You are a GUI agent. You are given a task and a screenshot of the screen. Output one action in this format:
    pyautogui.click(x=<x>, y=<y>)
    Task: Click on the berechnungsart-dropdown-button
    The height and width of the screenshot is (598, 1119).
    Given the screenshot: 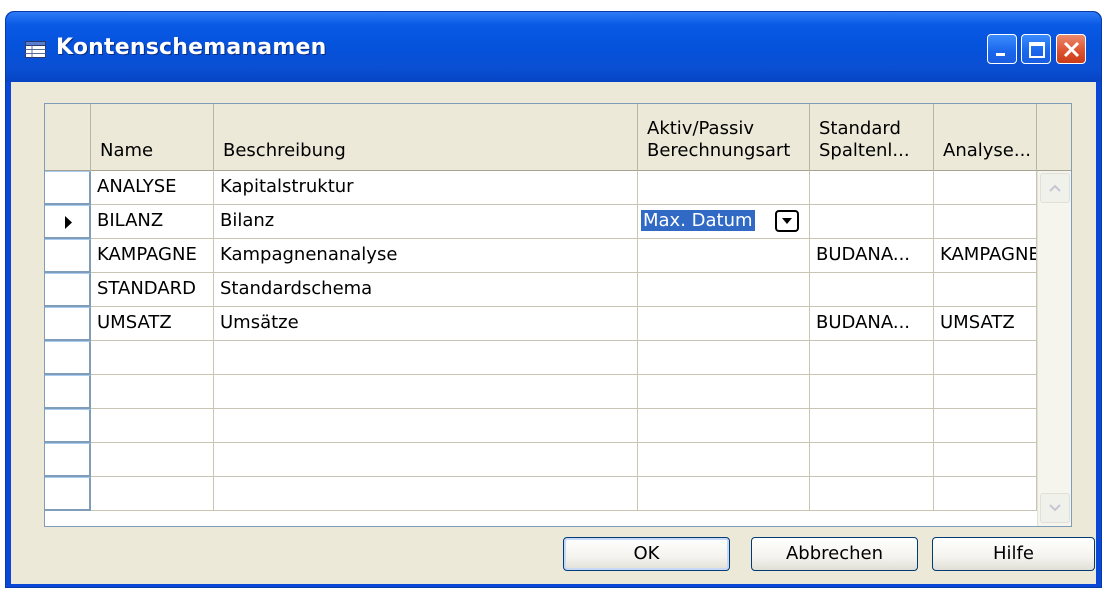 What is the action you would take?
    pyautogui.click(x=787, y=221)
    